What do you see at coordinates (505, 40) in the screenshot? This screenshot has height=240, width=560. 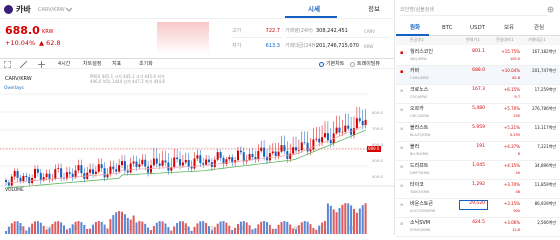 I see `col-change: 전일대비↕` at bounding box center [505, 40].